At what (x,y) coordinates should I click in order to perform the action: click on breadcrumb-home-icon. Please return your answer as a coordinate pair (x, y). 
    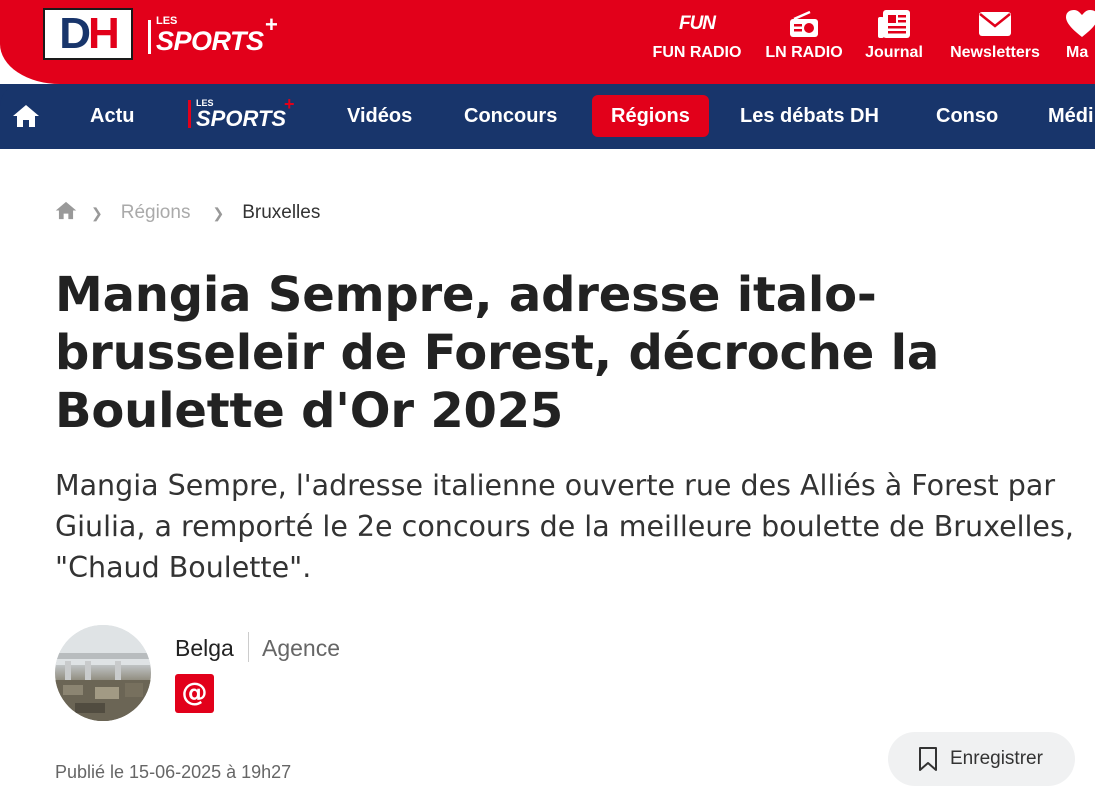
    Looking at the image, I should click on (66, 213).